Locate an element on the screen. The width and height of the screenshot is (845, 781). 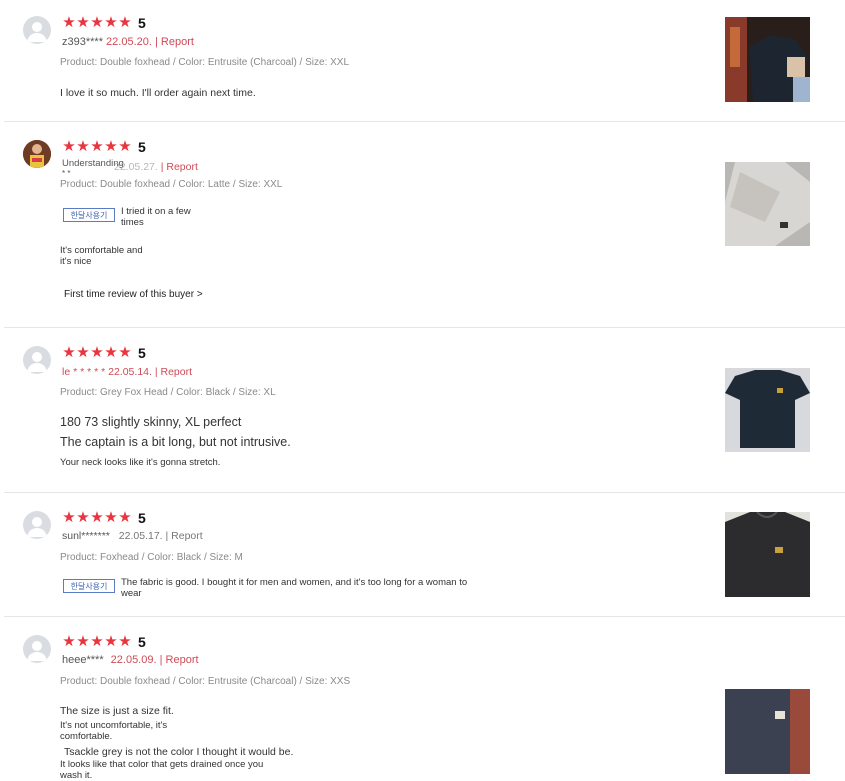
review-meta: sunl******* 22.05.17. | Report is located at coordinates (132, 536).